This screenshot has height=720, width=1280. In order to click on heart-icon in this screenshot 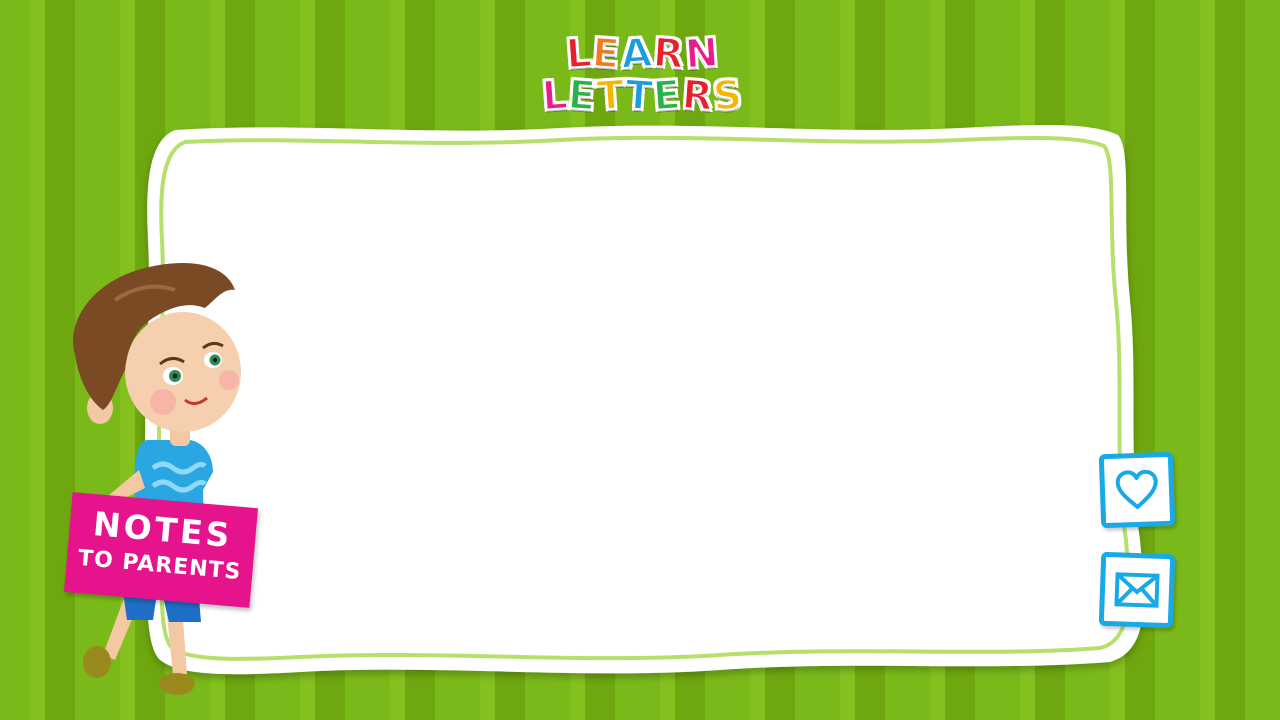, I will do `click(1136, 489)`.